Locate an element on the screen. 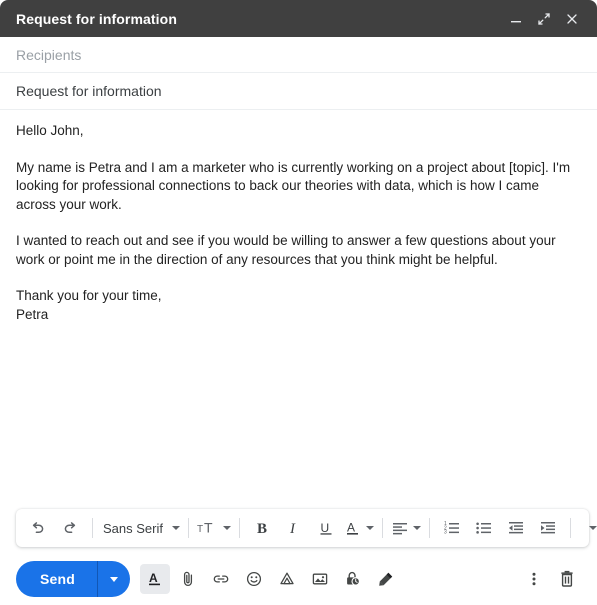 Image resolution: width=597 pixels, height=605 pixels. send-options-button is located at coordinates (113, 579).